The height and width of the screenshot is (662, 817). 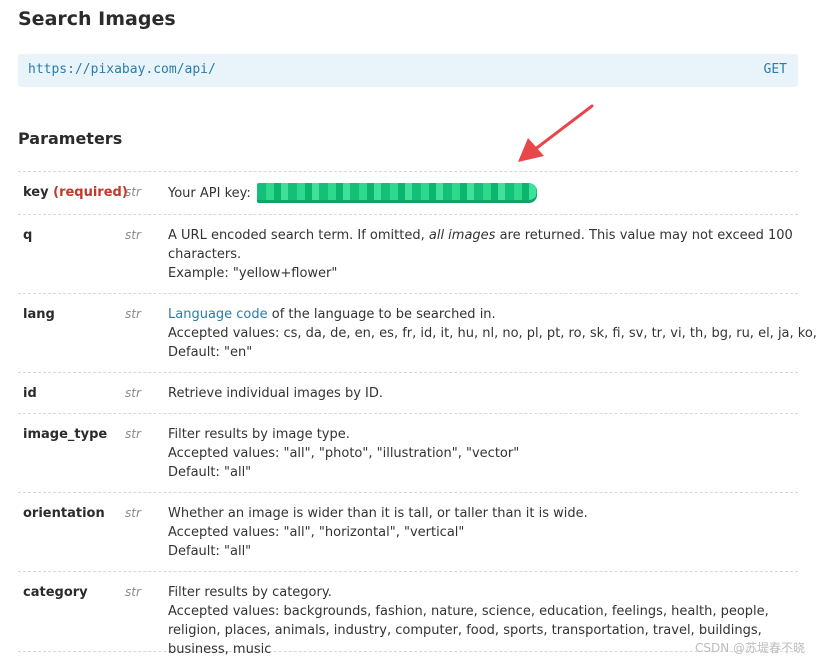 What do you see at coordinates (70, 138) in the screenshot?
I see `parameters-heading: Parameters` at bounding box center [70, 138].